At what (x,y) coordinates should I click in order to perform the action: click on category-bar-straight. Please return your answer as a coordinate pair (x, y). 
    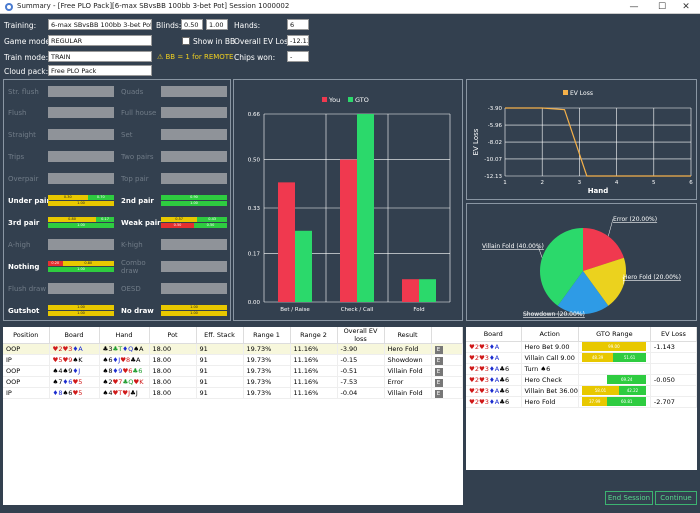
    Looking at the image, I should click on (81, 134).